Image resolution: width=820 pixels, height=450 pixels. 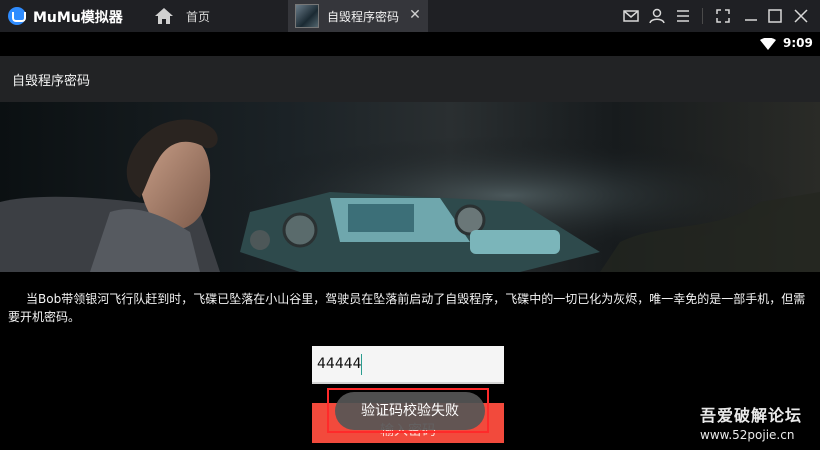 I want to click on mumu-logo-icon, so click(x=17, y=16).